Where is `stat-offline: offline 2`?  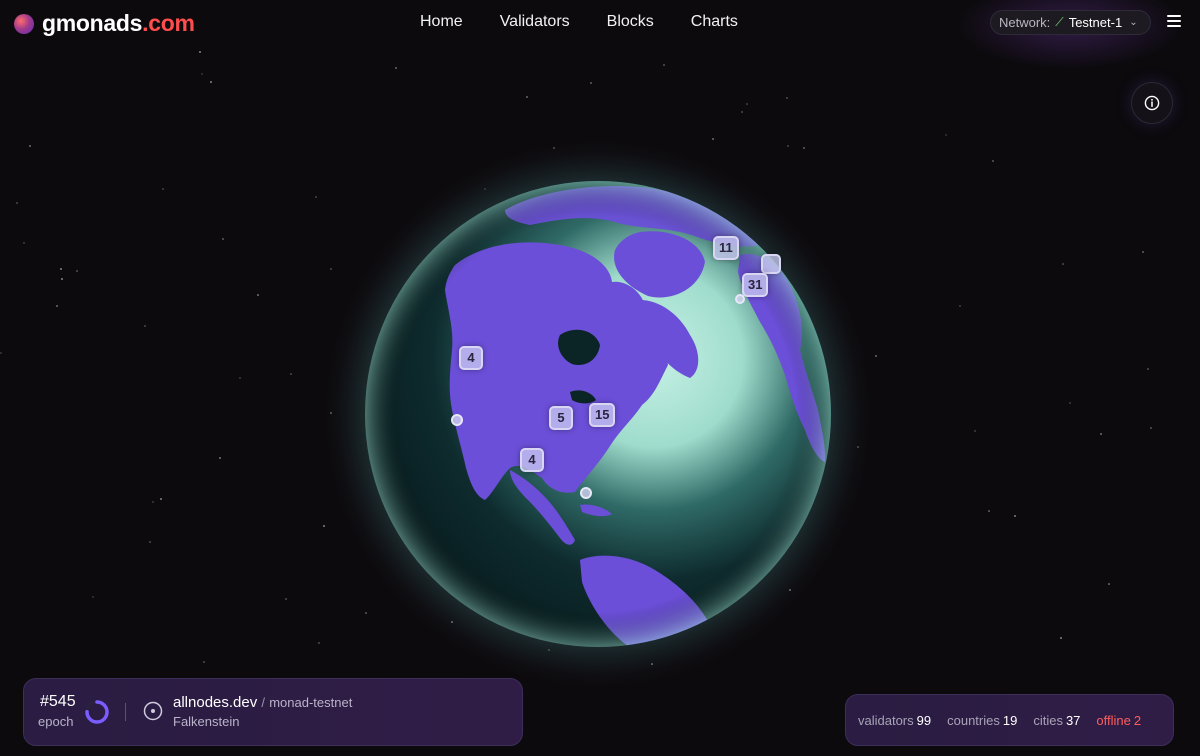 stat-offline: offline 2 is located at coordinates (1118, 720).